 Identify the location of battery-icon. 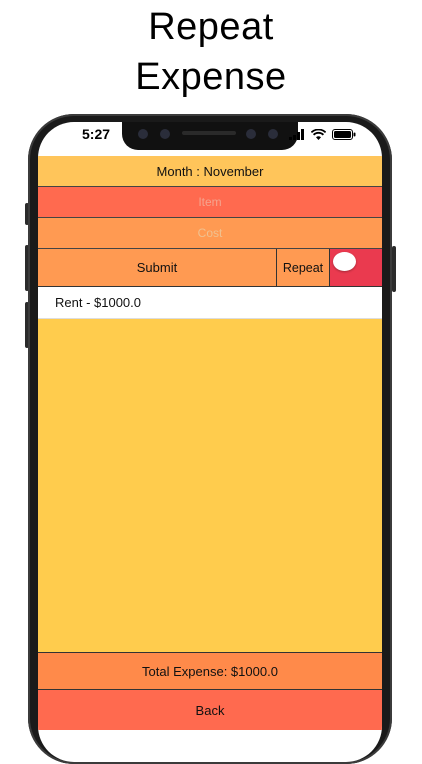
(344, 134).